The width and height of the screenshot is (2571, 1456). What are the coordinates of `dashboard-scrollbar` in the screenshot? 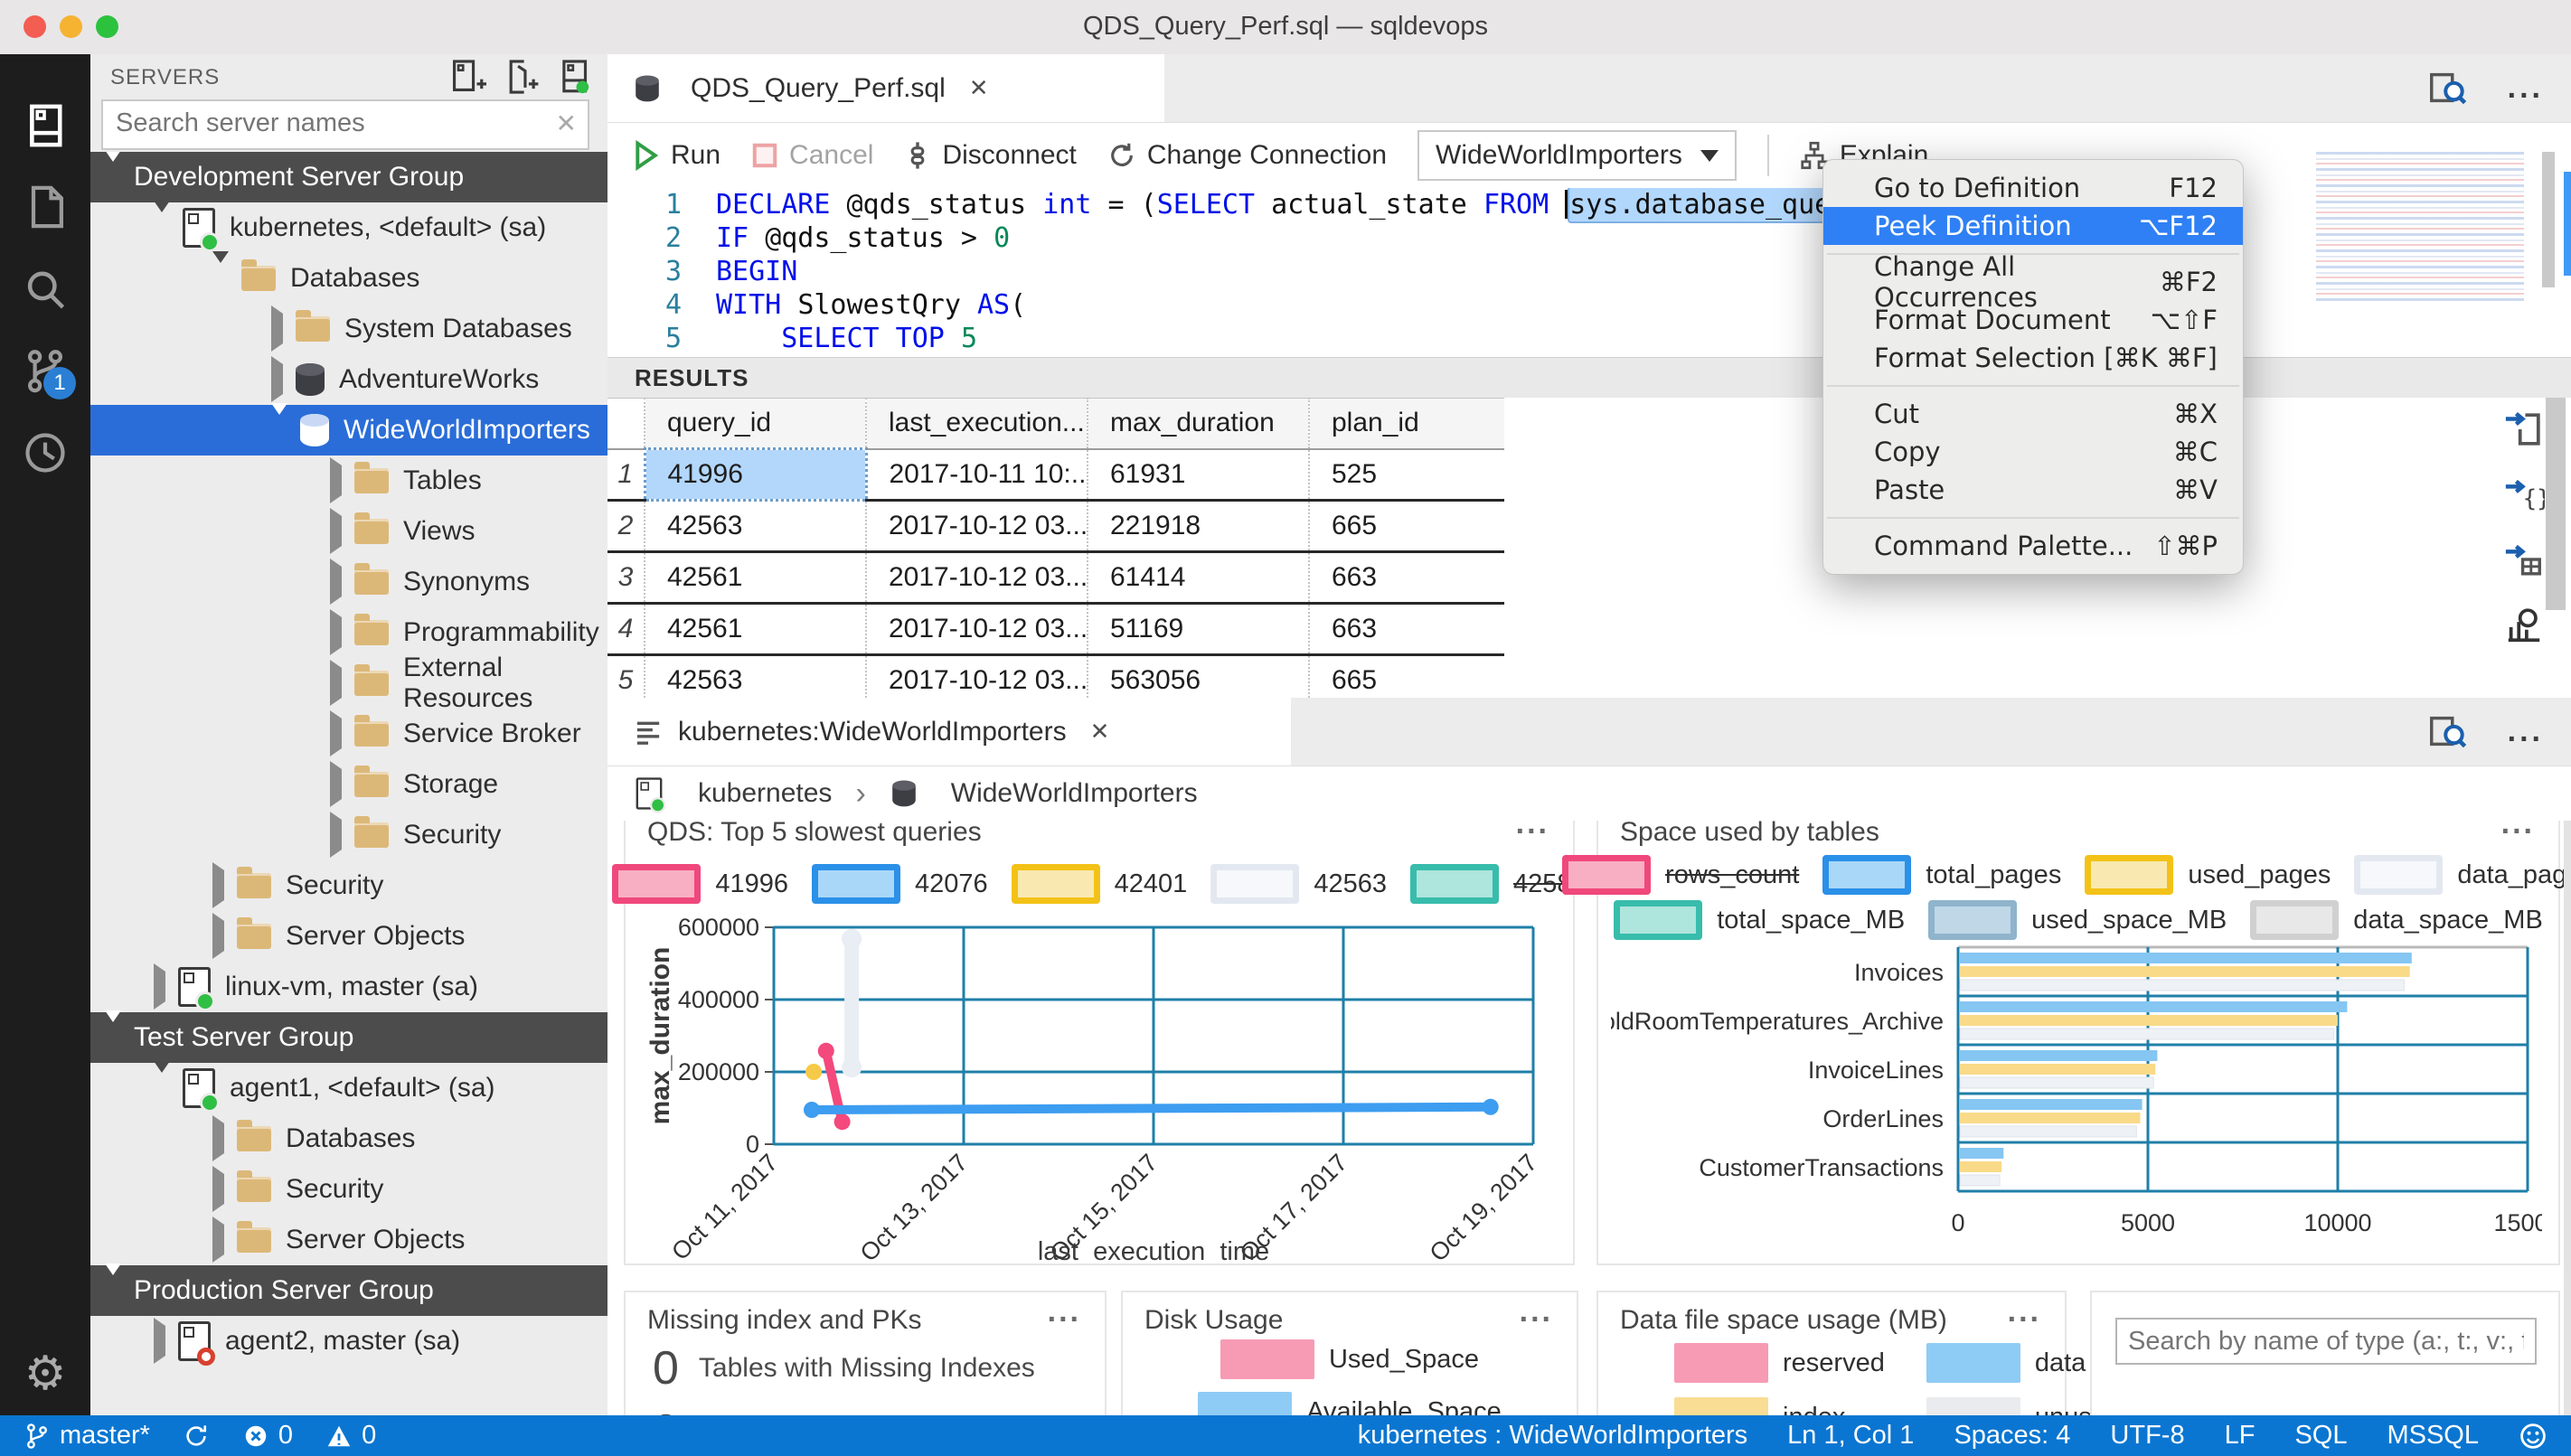 It's located at (2567, 1118).